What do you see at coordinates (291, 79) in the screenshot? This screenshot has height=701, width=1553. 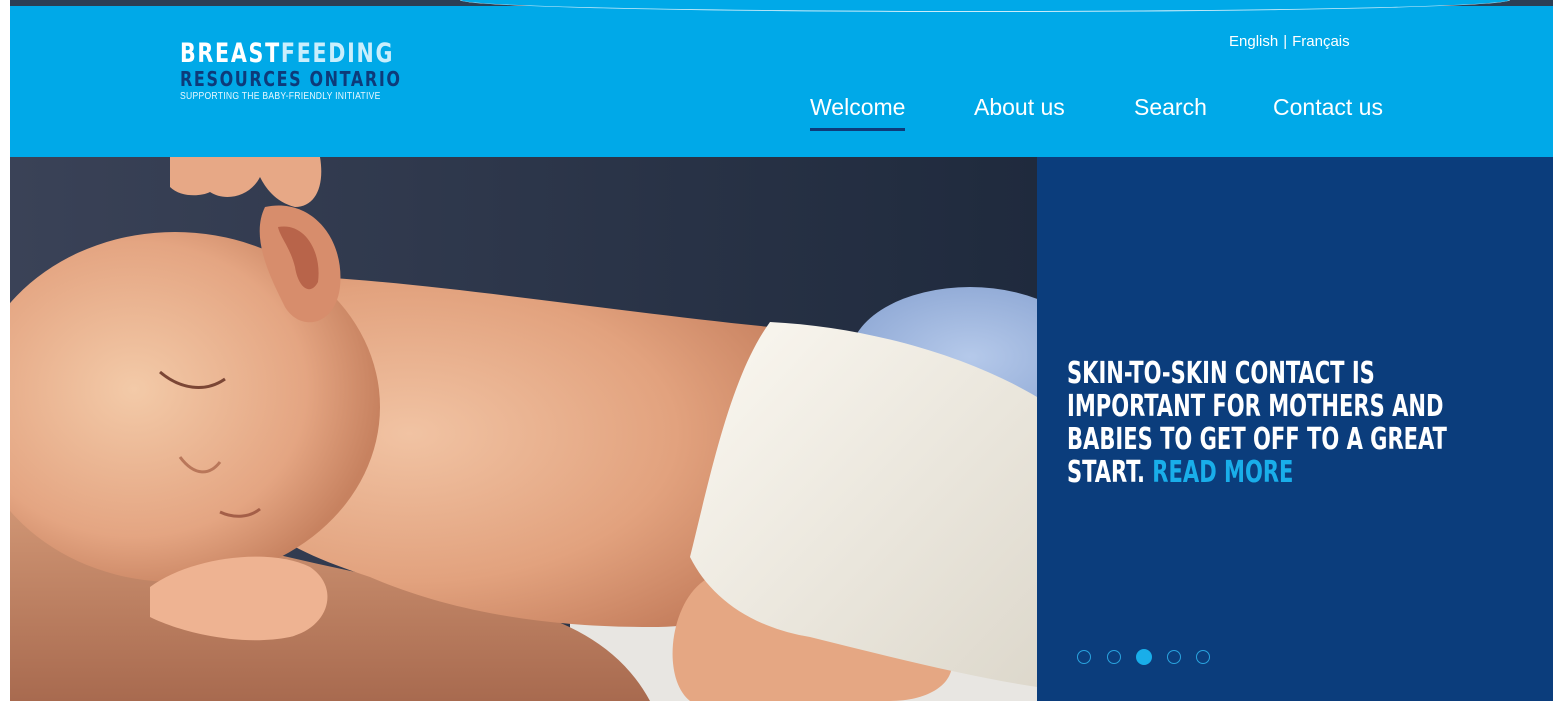 I see `logo-subtitle: RESOURCES ONTARIO` at bounding box center [291, 79].